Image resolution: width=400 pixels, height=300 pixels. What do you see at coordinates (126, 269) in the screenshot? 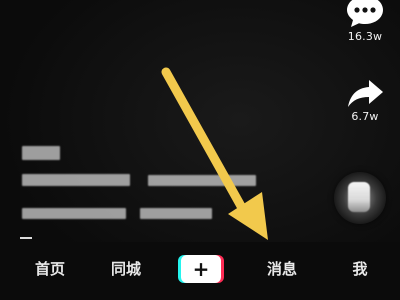
I see `tab-city: 同城` at bounding box center [126, 269].